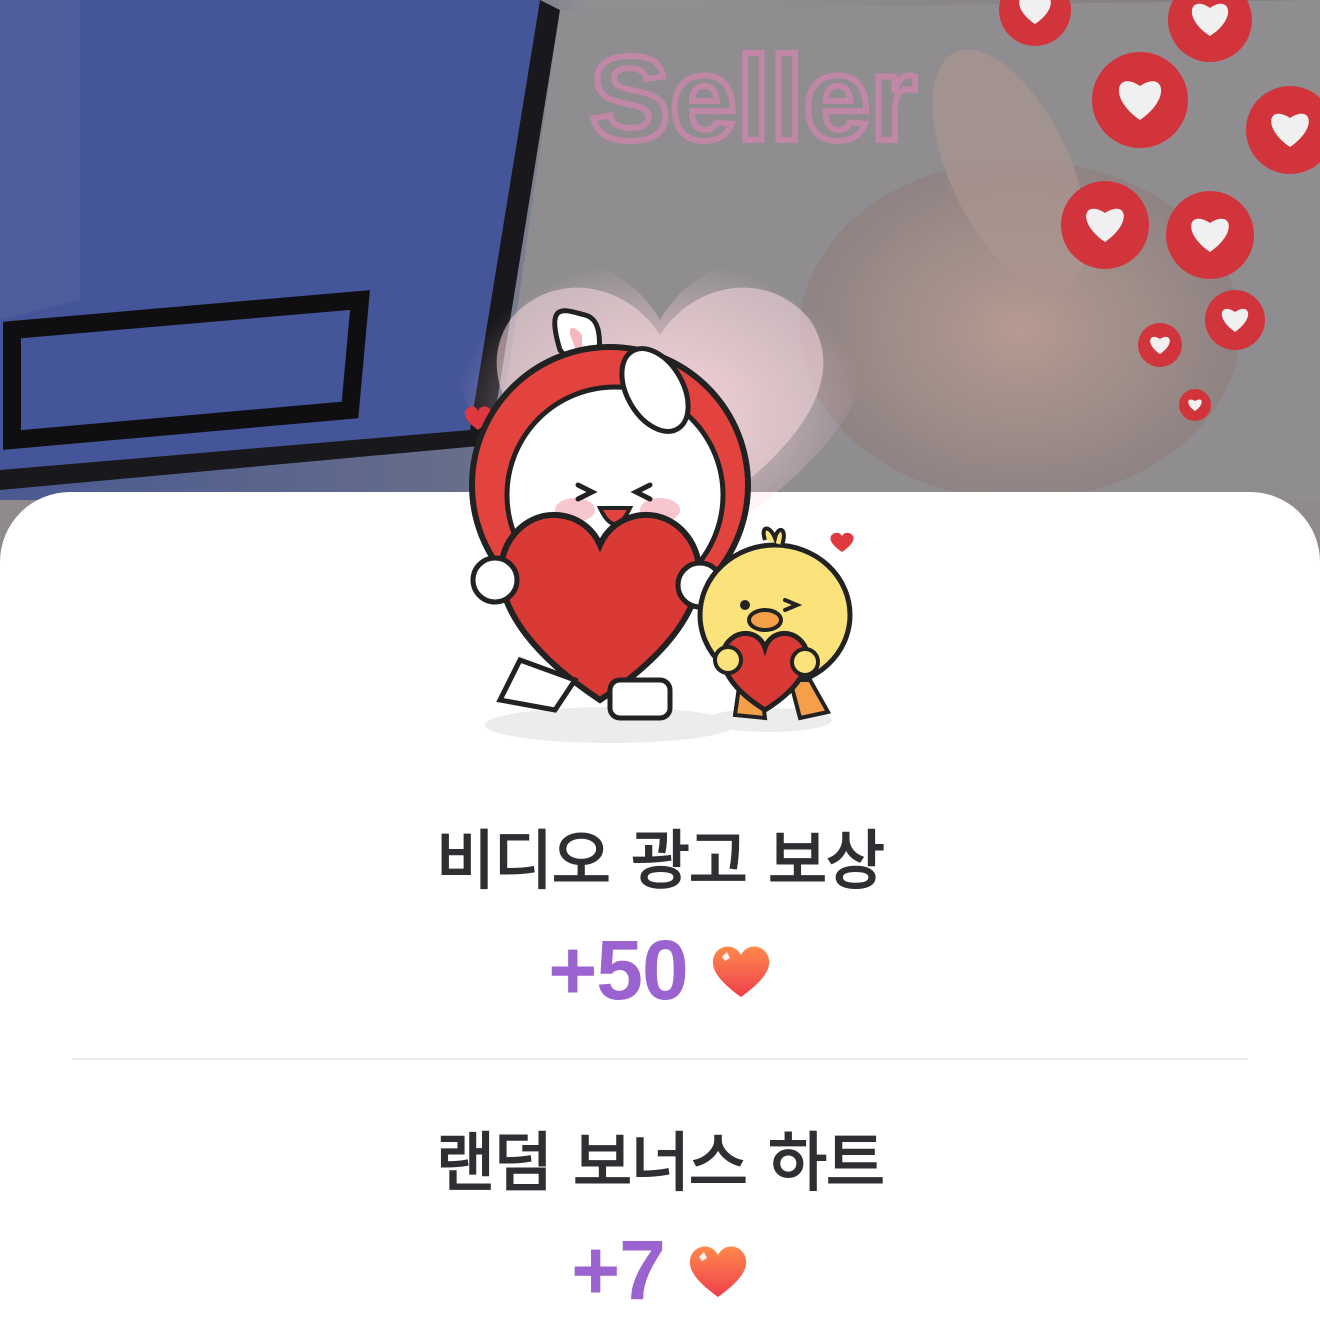 Image resolution: width=1320 pixels, height=1320 pixels. Describe the element at coordinates (618, 1270) in the screenshot. I see `reward-amount-random-bonus: +7` at that location.